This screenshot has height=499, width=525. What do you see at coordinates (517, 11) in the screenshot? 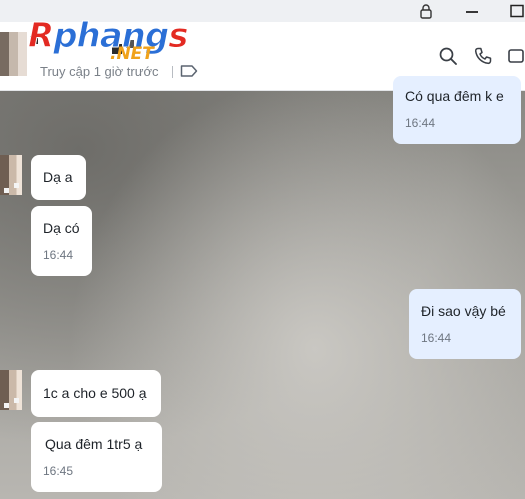
I see `maximize-icon` at bounding box center [517, 11].